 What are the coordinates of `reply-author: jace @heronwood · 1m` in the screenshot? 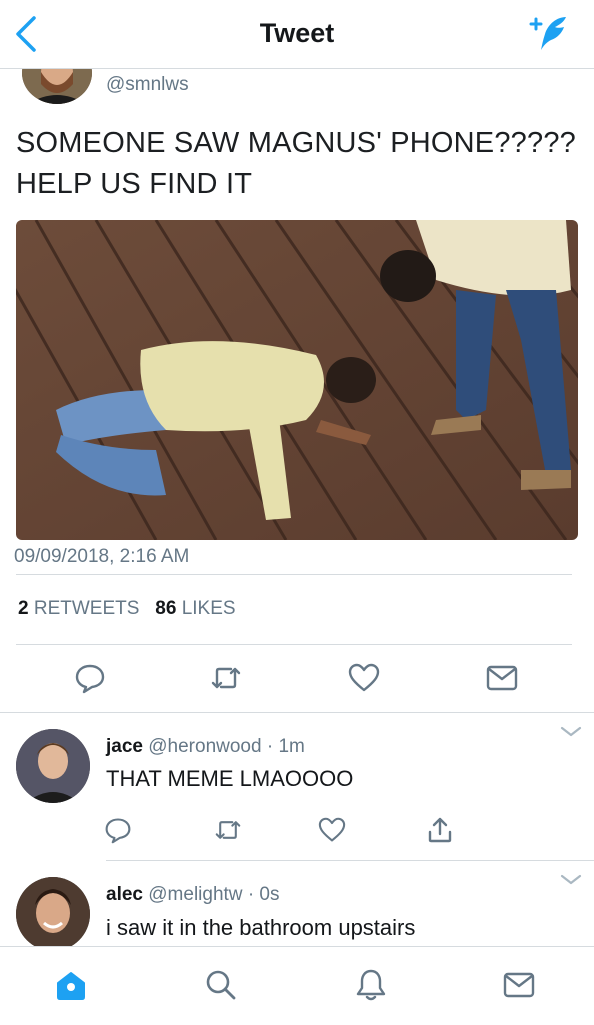 It's located at (205, 747).